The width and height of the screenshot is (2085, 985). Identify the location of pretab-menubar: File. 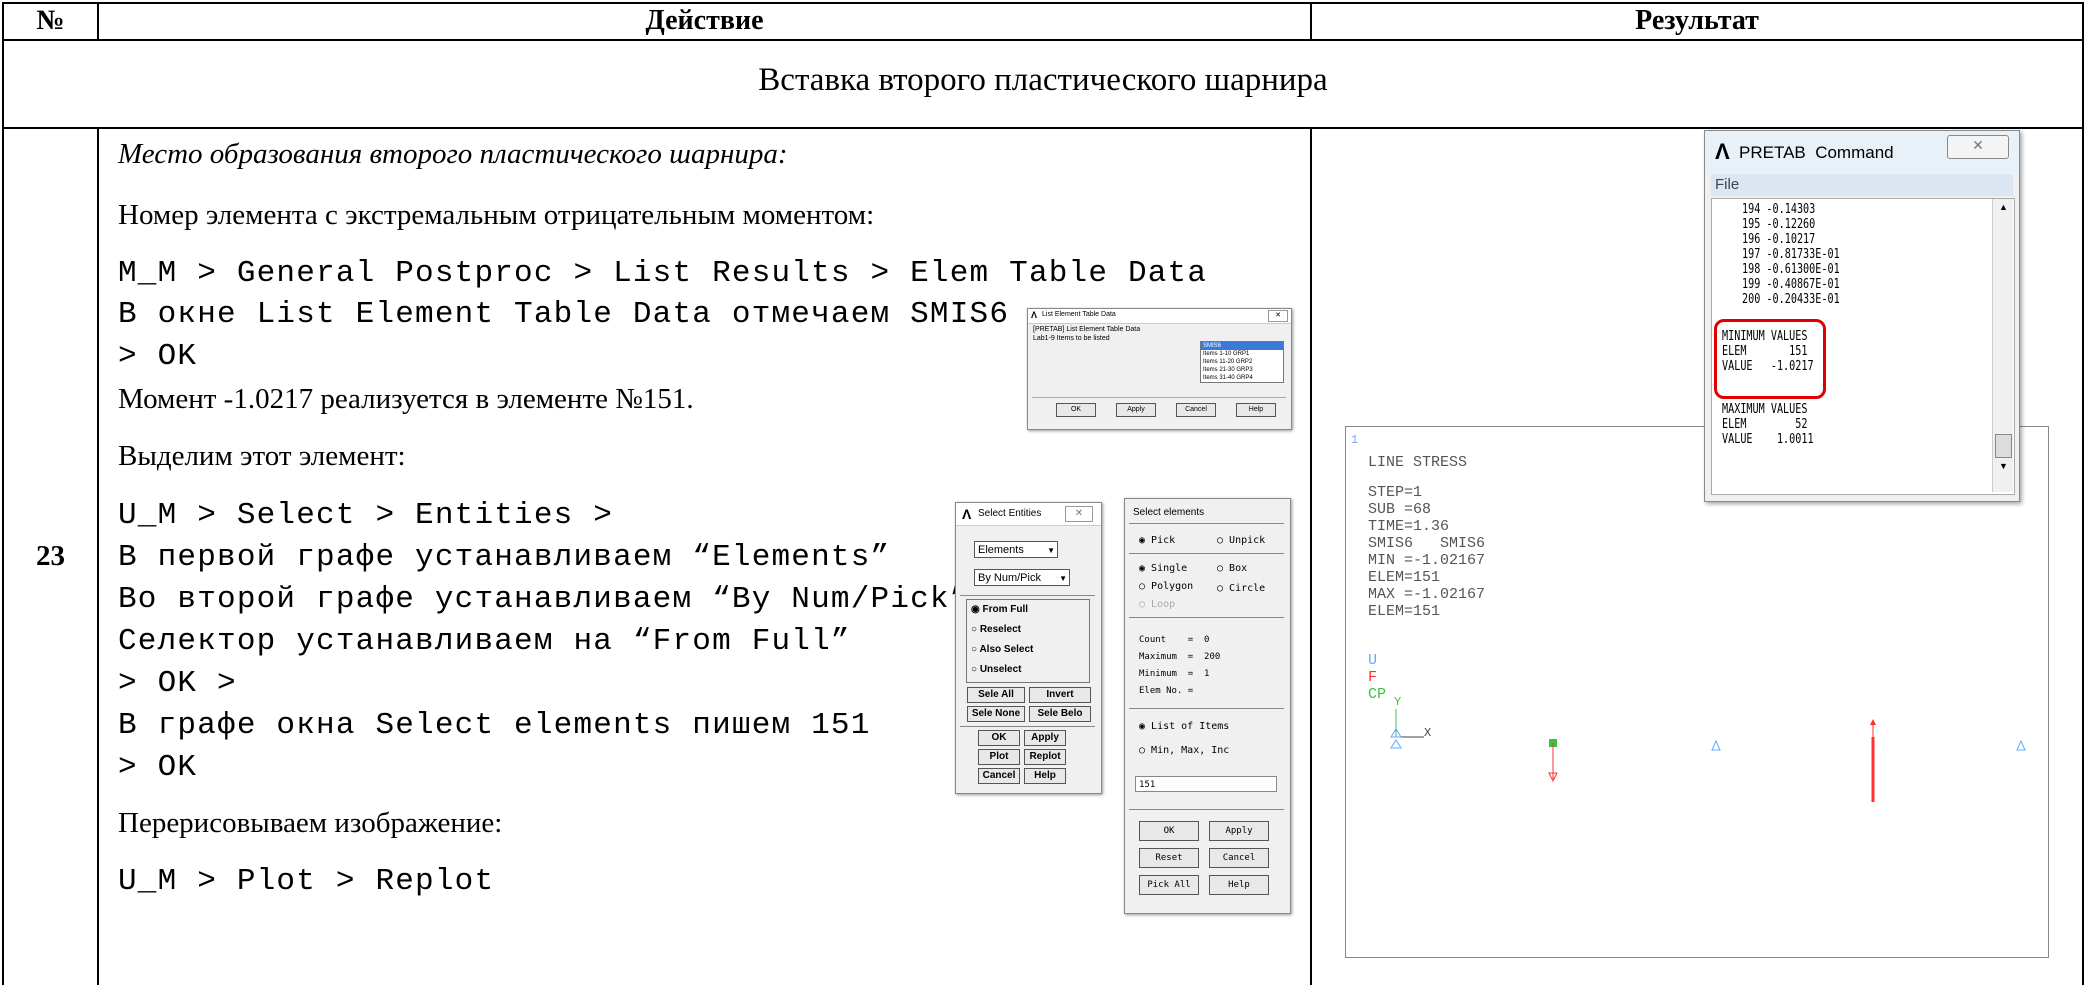
(1862, 185).